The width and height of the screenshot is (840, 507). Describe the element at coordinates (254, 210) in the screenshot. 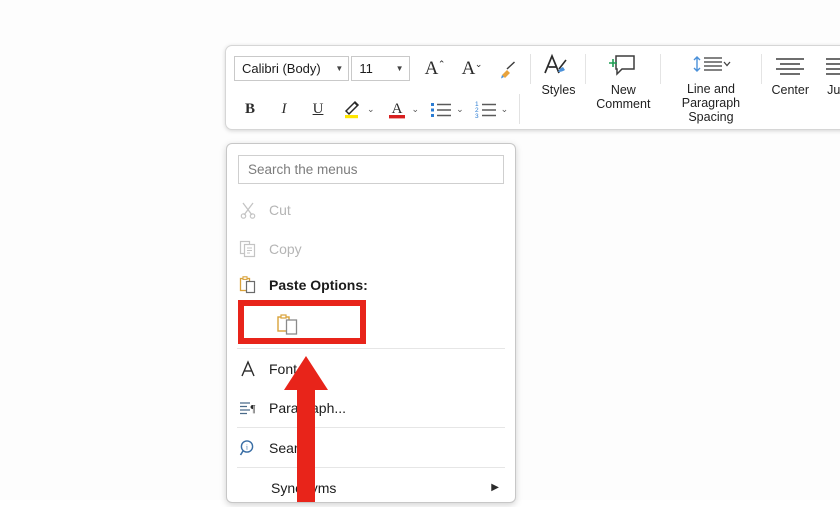

I see `scissors-icon` at that location.